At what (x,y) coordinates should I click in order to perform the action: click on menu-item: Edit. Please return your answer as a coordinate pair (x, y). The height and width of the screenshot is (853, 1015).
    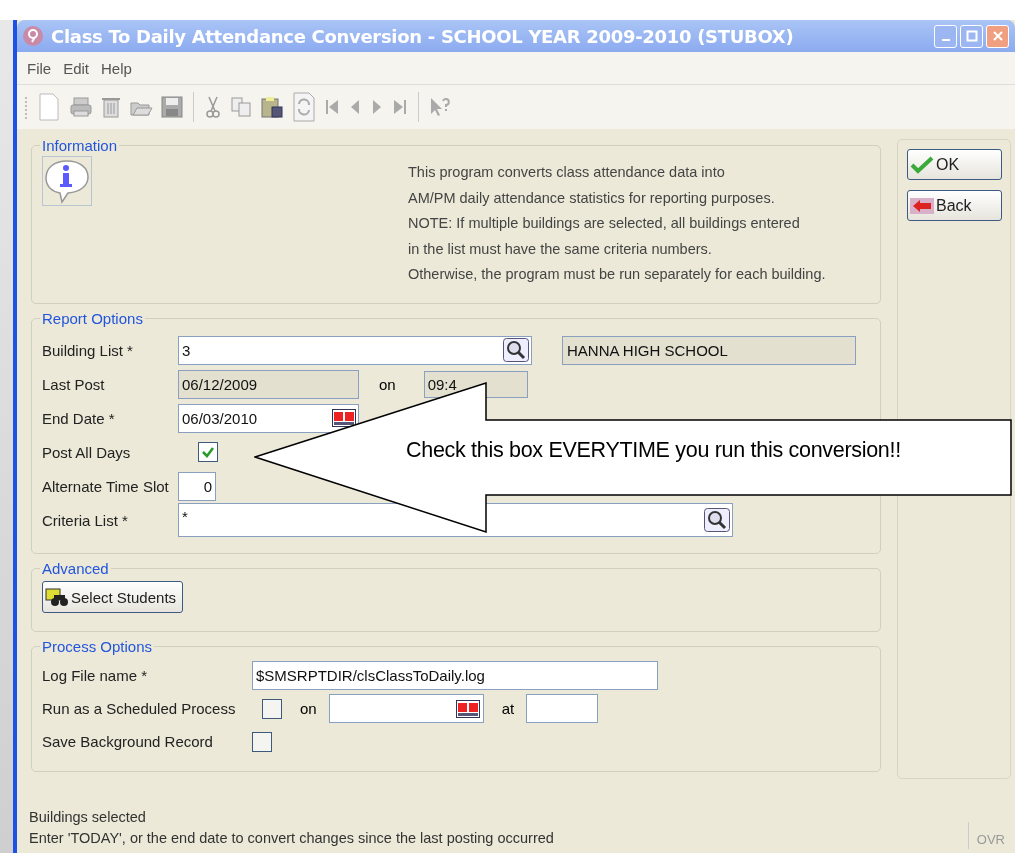
    Looking at the image, I should click on (76, 68).